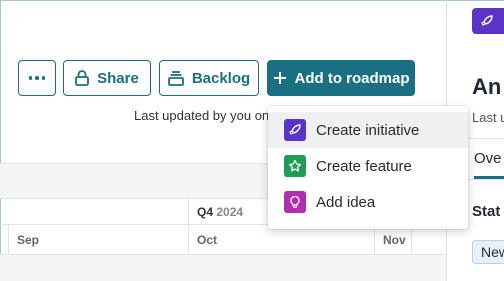 This screenshot has height=281, width=504. Describe the element at coordinates (394, 240) in the screenshot. I see `month-label: Nov` at that location.